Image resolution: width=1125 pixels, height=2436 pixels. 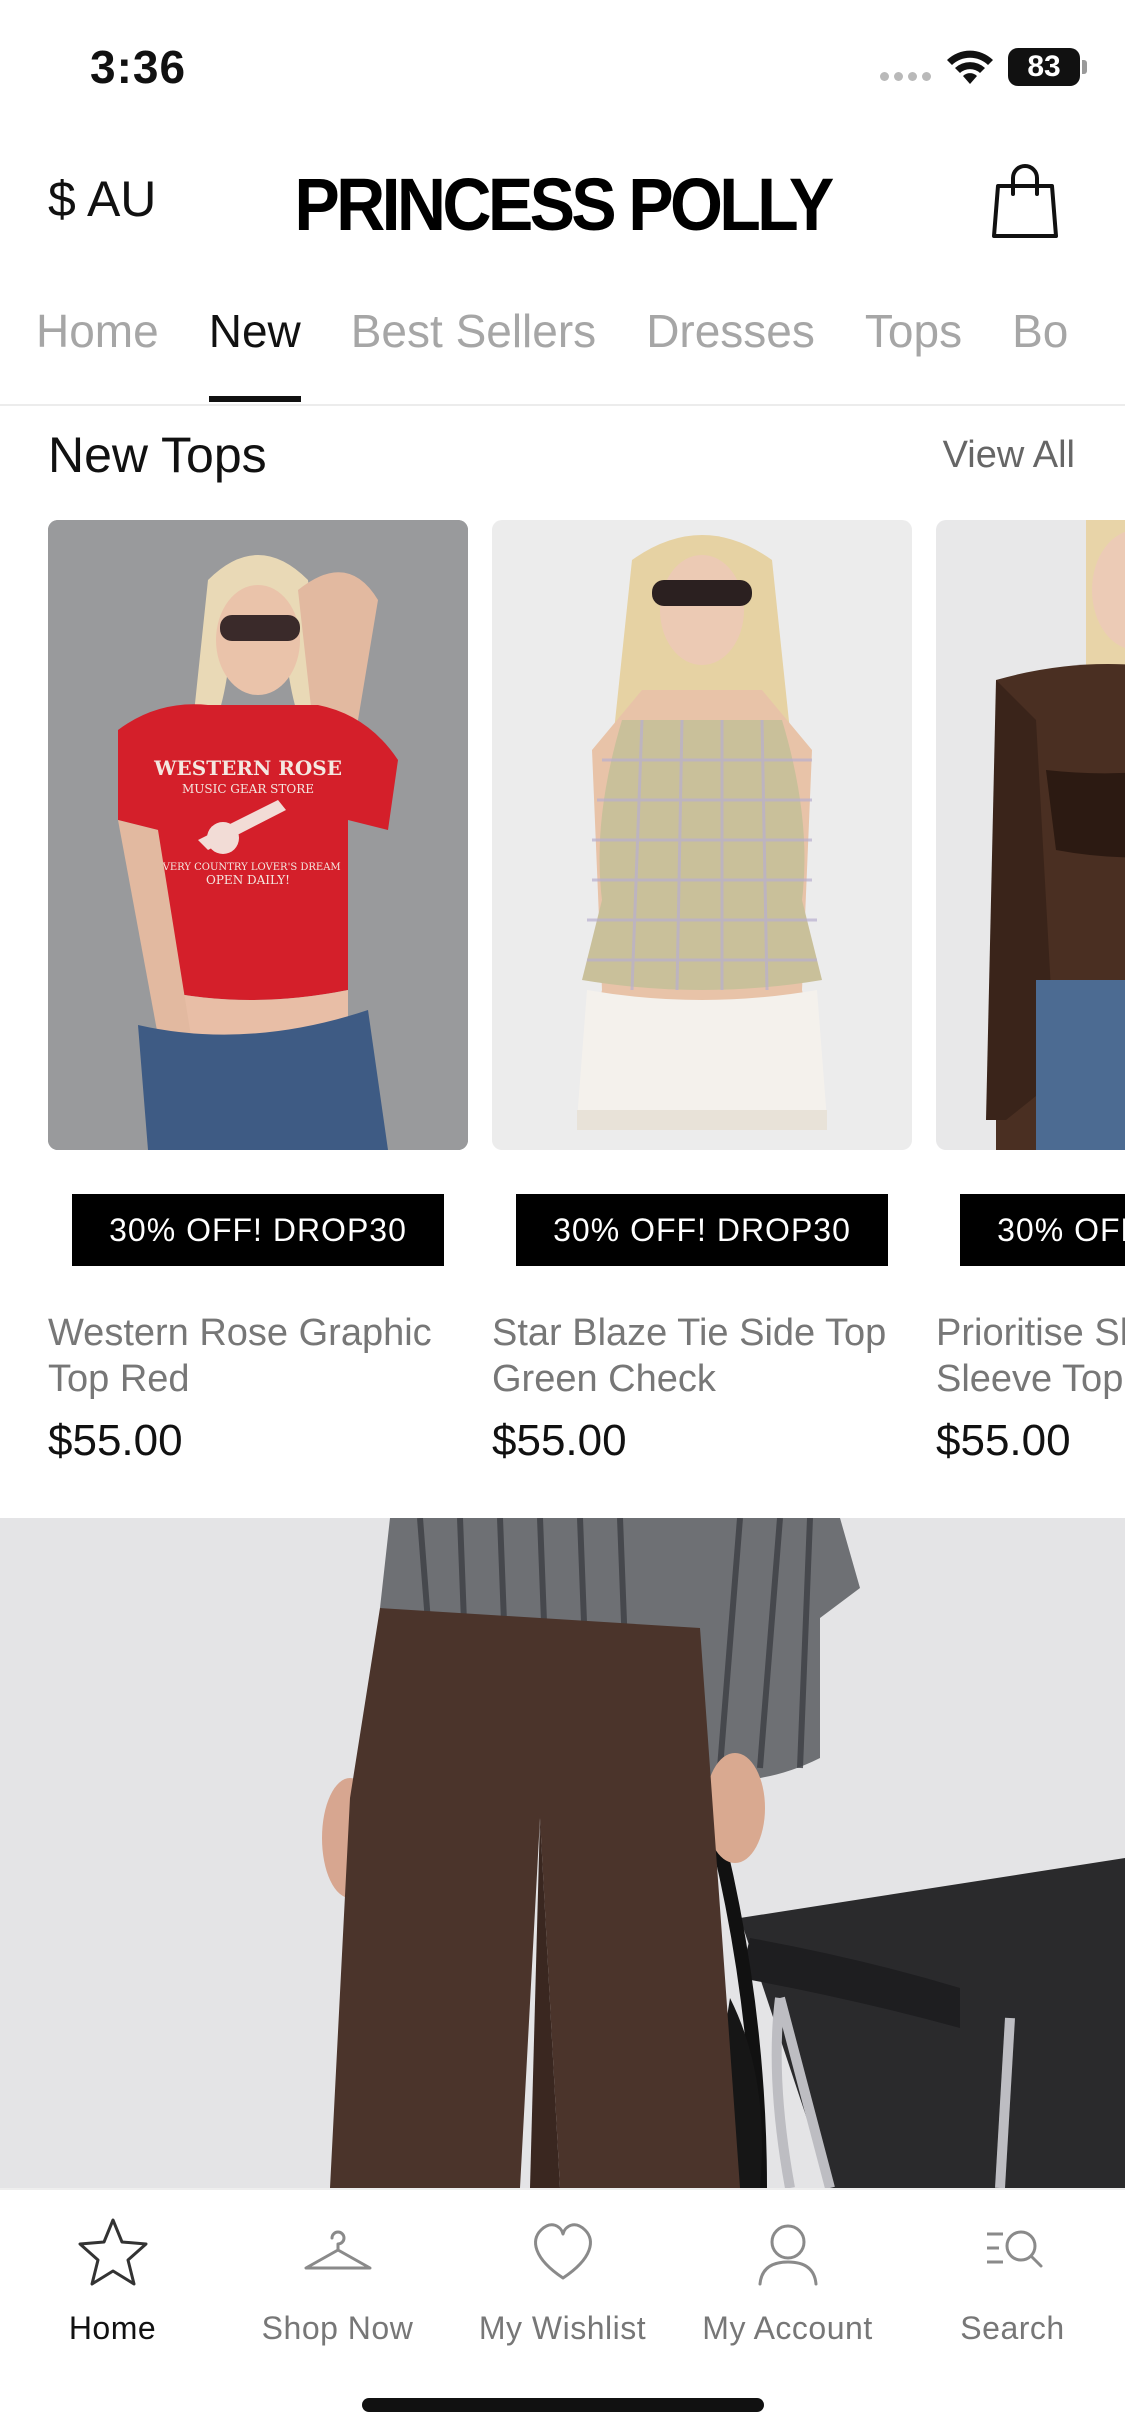 I want to click on section-title: New Tops, so click(x=157, y=455).